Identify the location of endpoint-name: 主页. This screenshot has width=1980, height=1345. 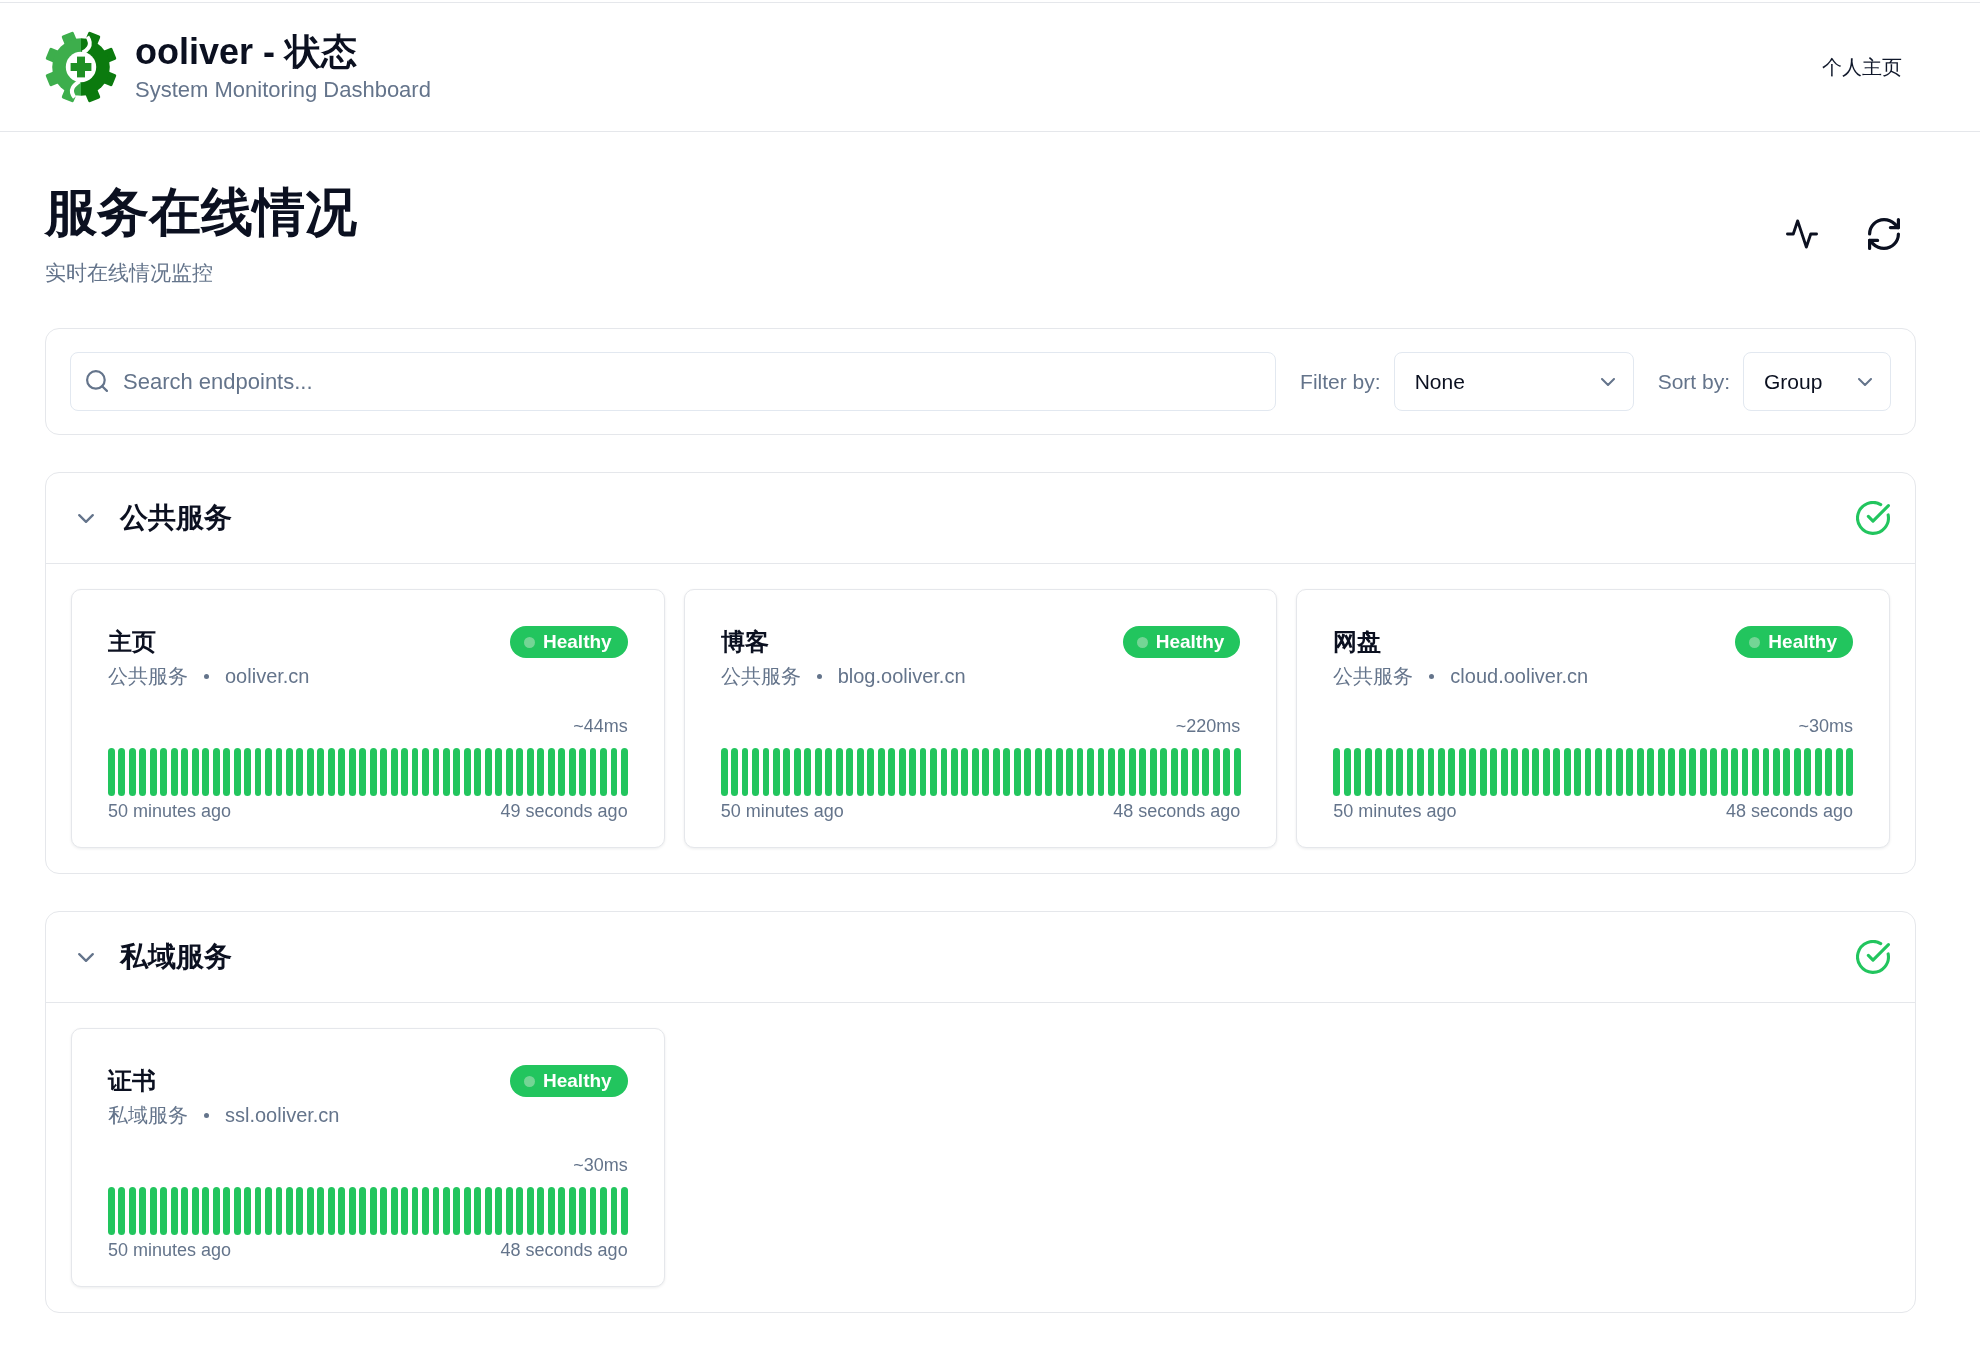
(132, 642).